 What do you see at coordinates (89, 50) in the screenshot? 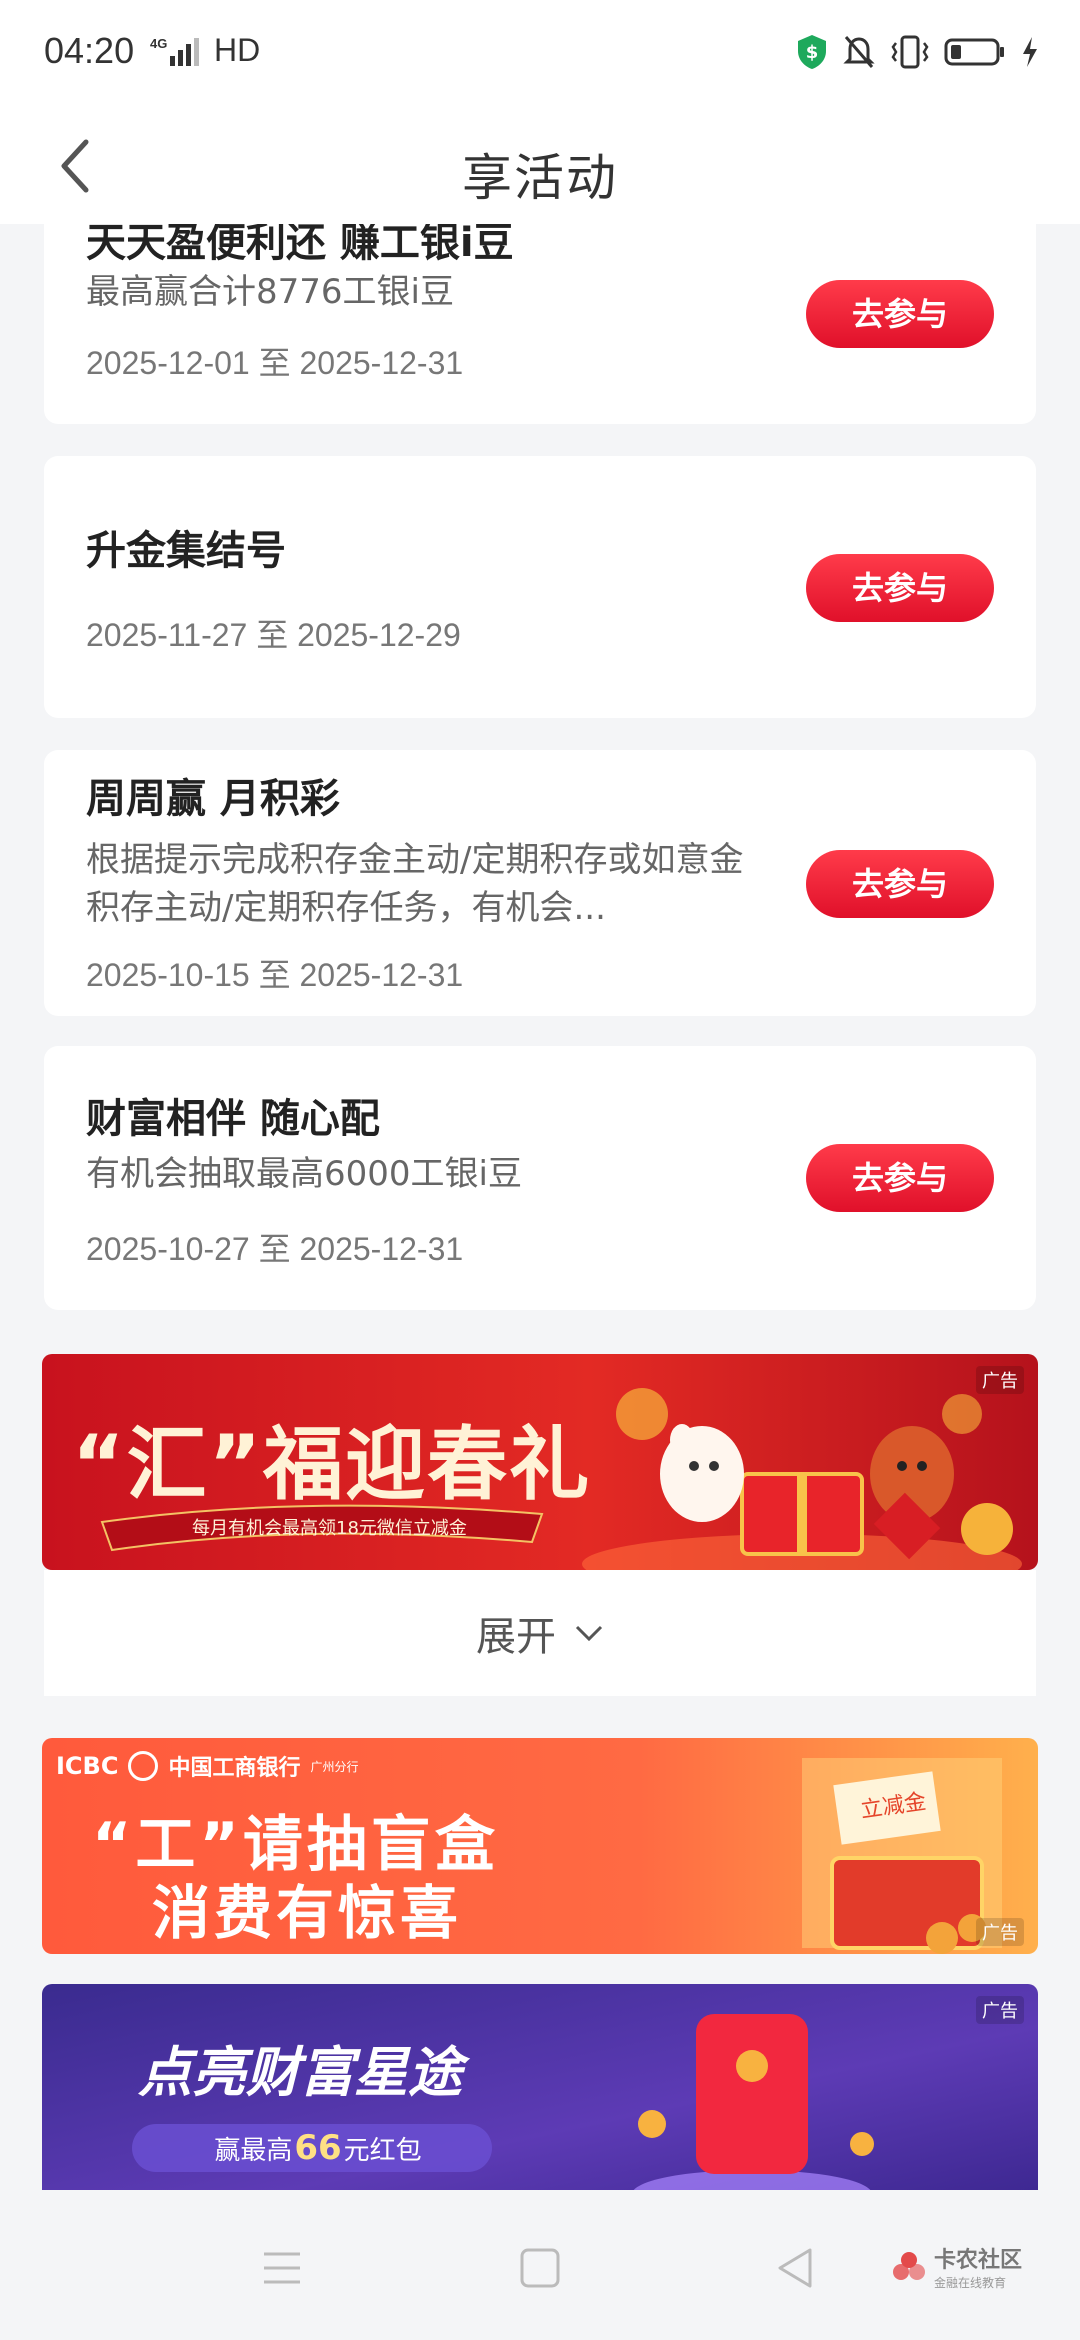
I see `status-time: 04:20` at bounding box center [89, 50].